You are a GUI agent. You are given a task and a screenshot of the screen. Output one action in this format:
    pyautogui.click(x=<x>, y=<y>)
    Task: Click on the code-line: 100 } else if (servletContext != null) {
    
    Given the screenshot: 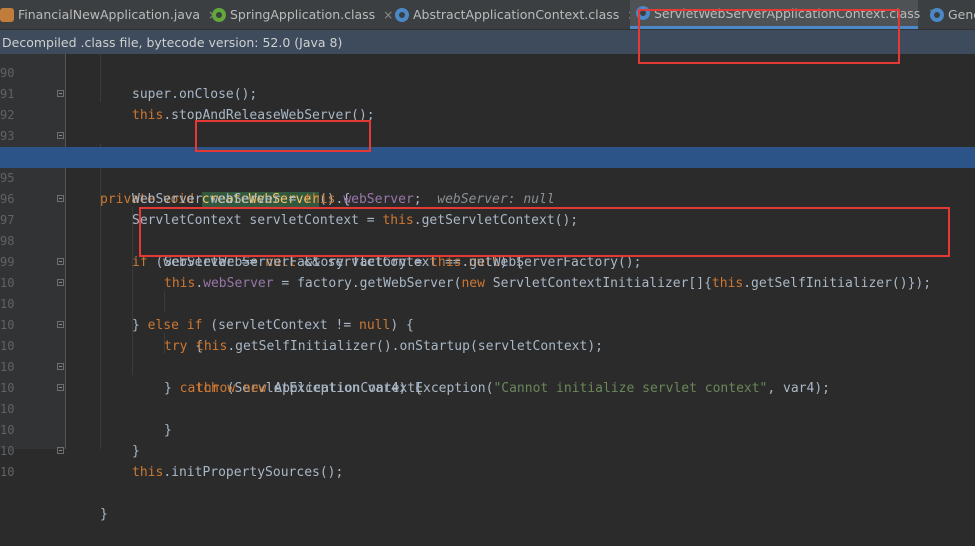 What is the action you would take?
    pyautogui.click(x=487, y=292)
    